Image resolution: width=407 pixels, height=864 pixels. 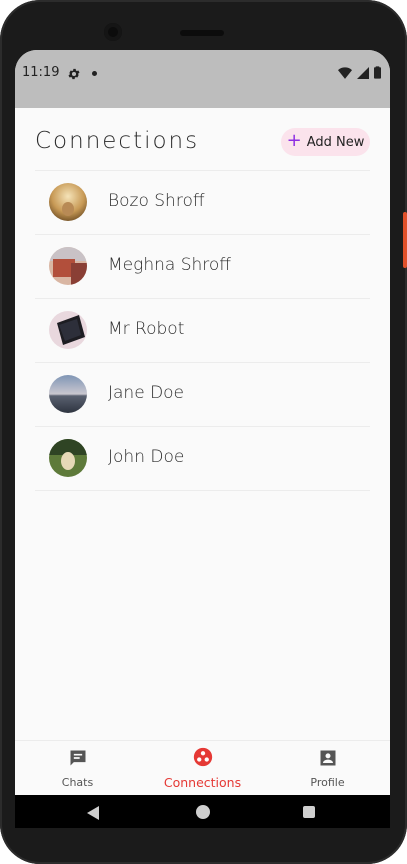 I want to click on nav-label-profile: Profile, so click(x=327, y=782).